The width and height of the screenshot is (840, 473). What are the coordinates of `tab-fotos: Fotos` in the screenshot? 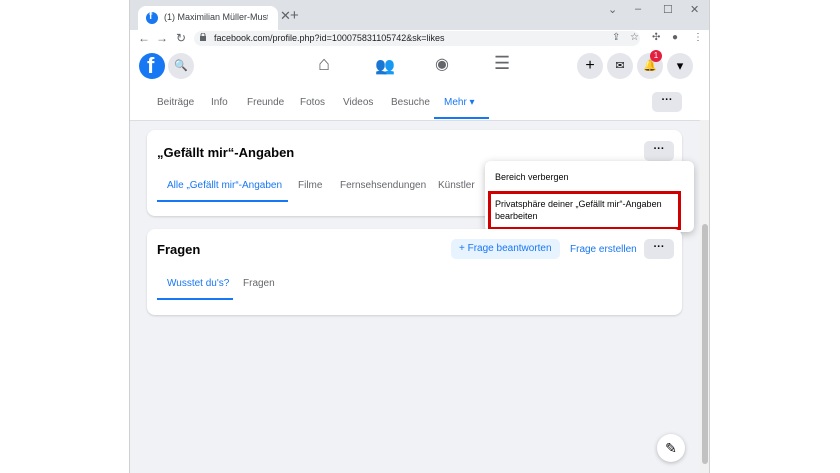 It's located at (312, 102).